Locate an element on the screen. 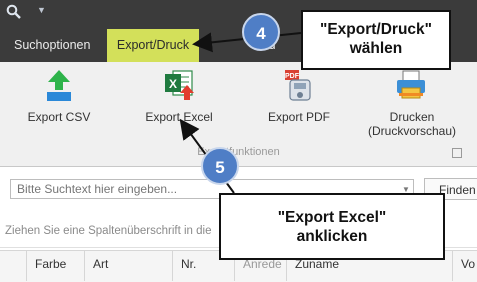  callout-5-line2: anklicken is located at coordinates (332, 236).